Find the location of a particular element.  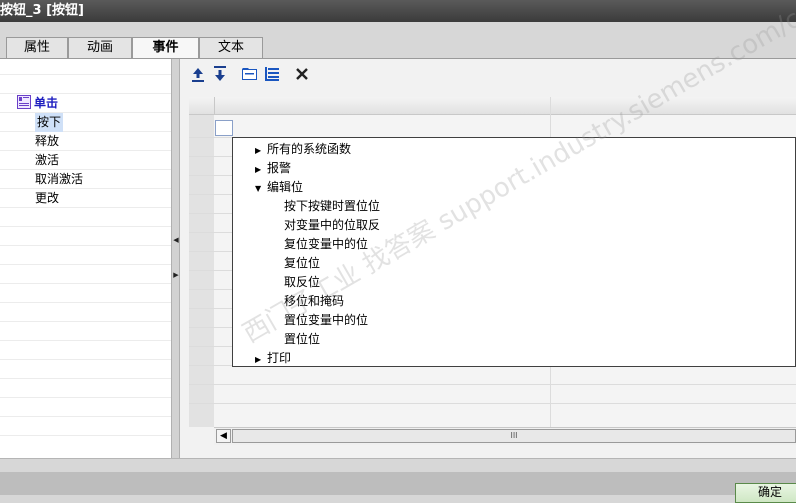

scroll-thumb: III is located at coordinates (514, 436).